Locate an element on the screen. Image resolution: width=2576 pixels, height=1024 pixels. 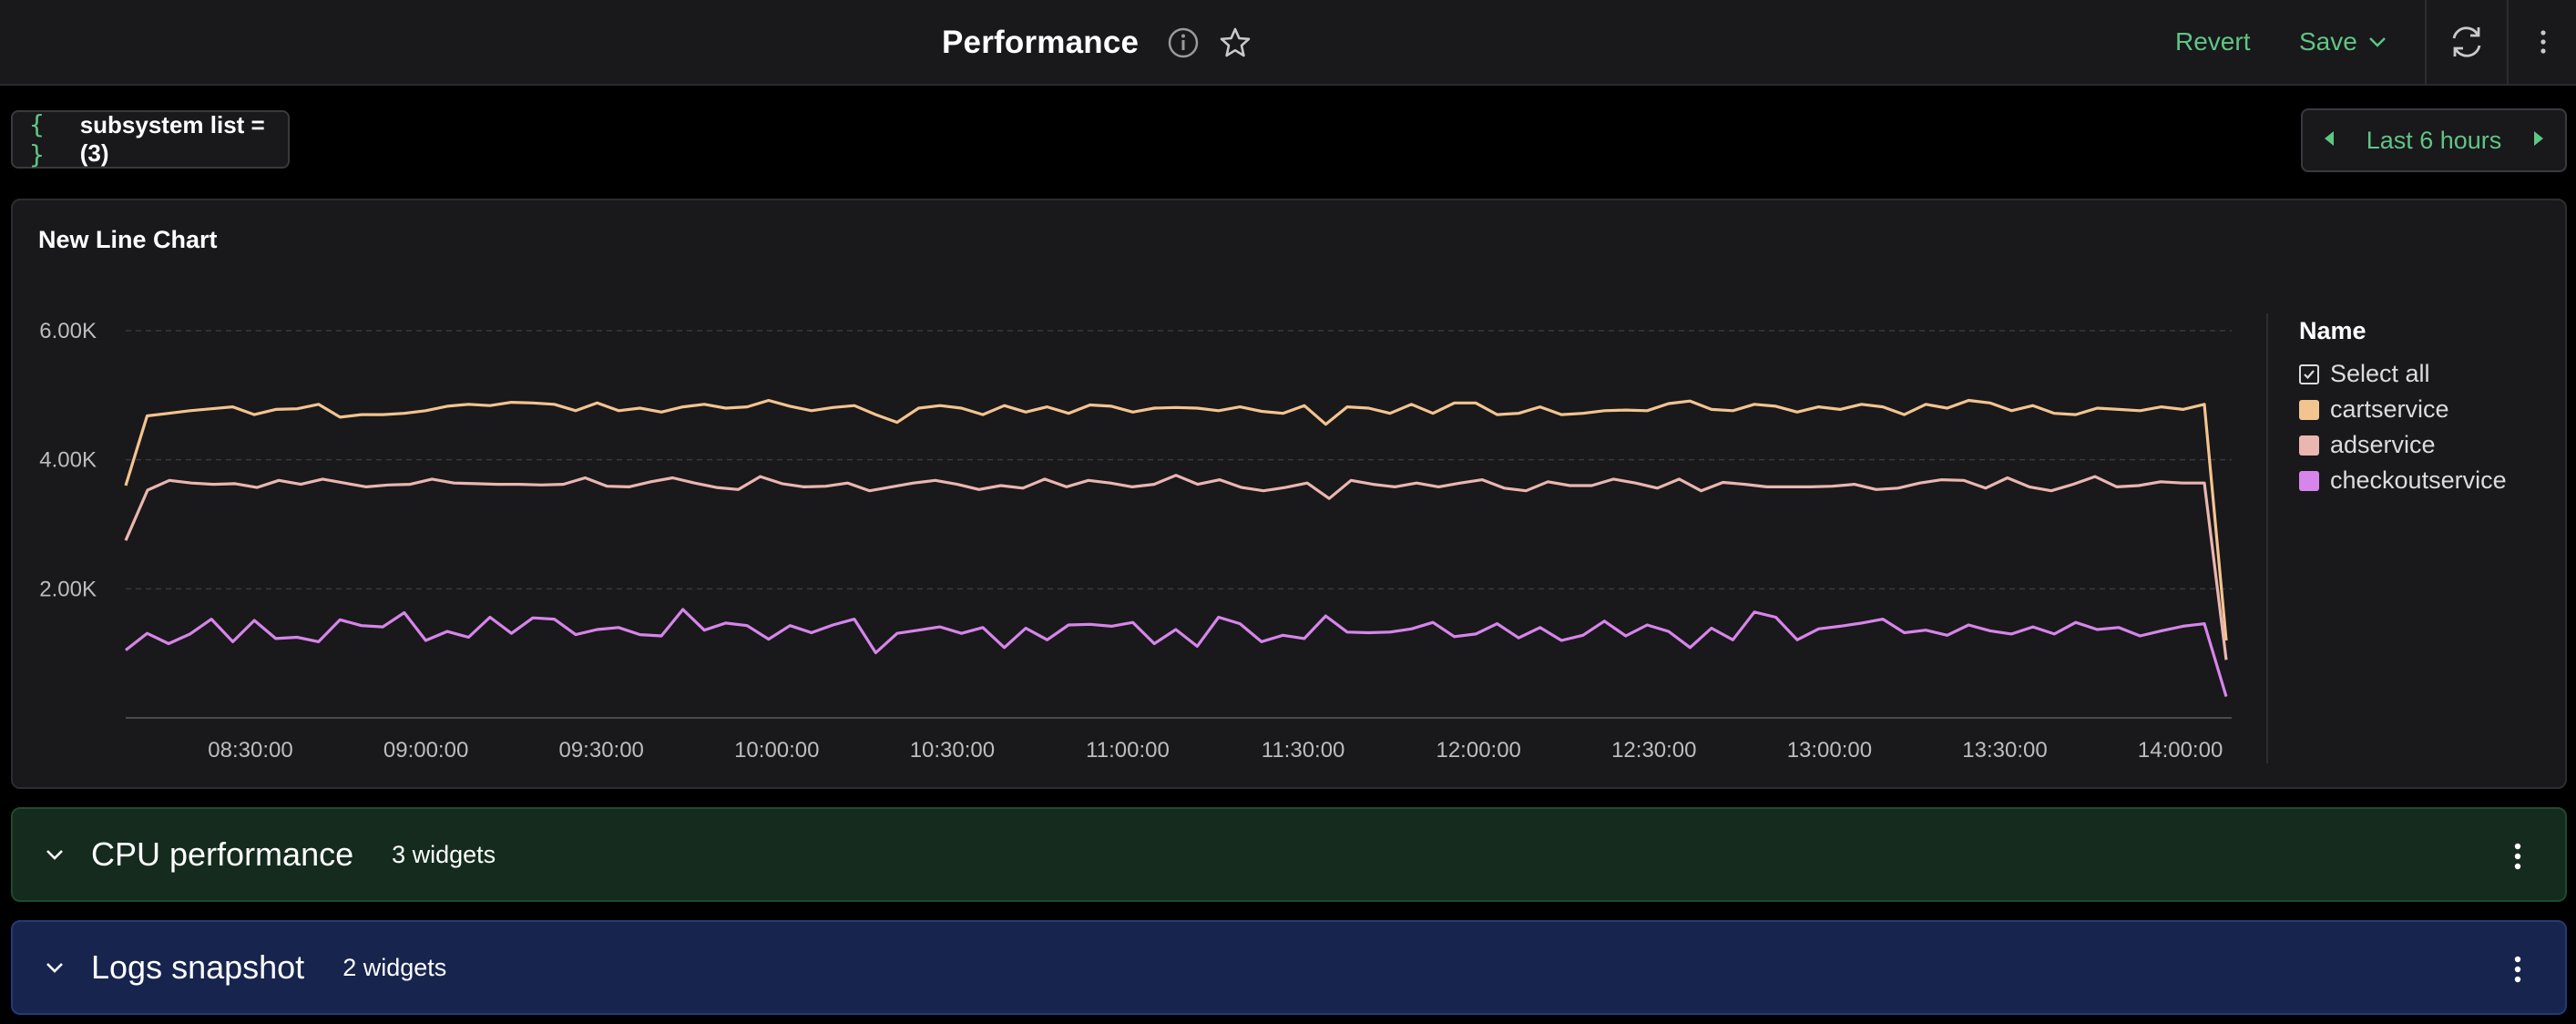
variable-chip: { } subsystem list = (3) is located at coordinates (150, 139).